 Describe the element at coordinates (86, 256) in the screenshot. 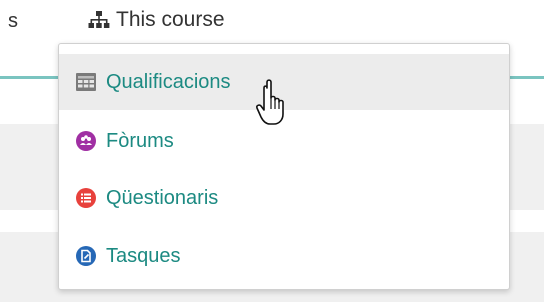

I see `assignment-icon` at that location.